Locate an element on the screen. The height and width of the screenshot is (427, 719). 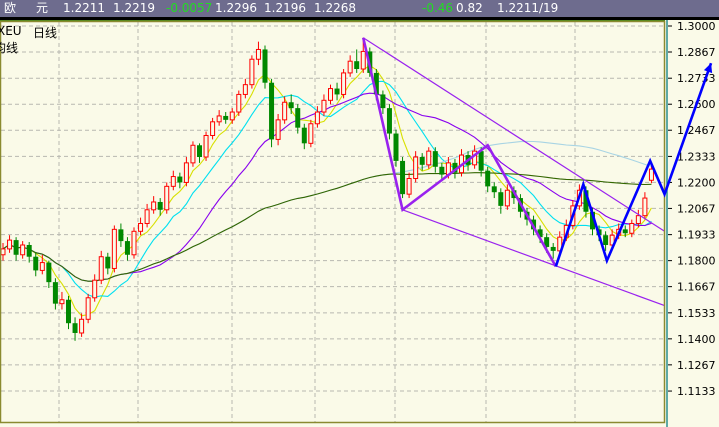
quote-field: 1.2219 is located at coordinates (134, 8).